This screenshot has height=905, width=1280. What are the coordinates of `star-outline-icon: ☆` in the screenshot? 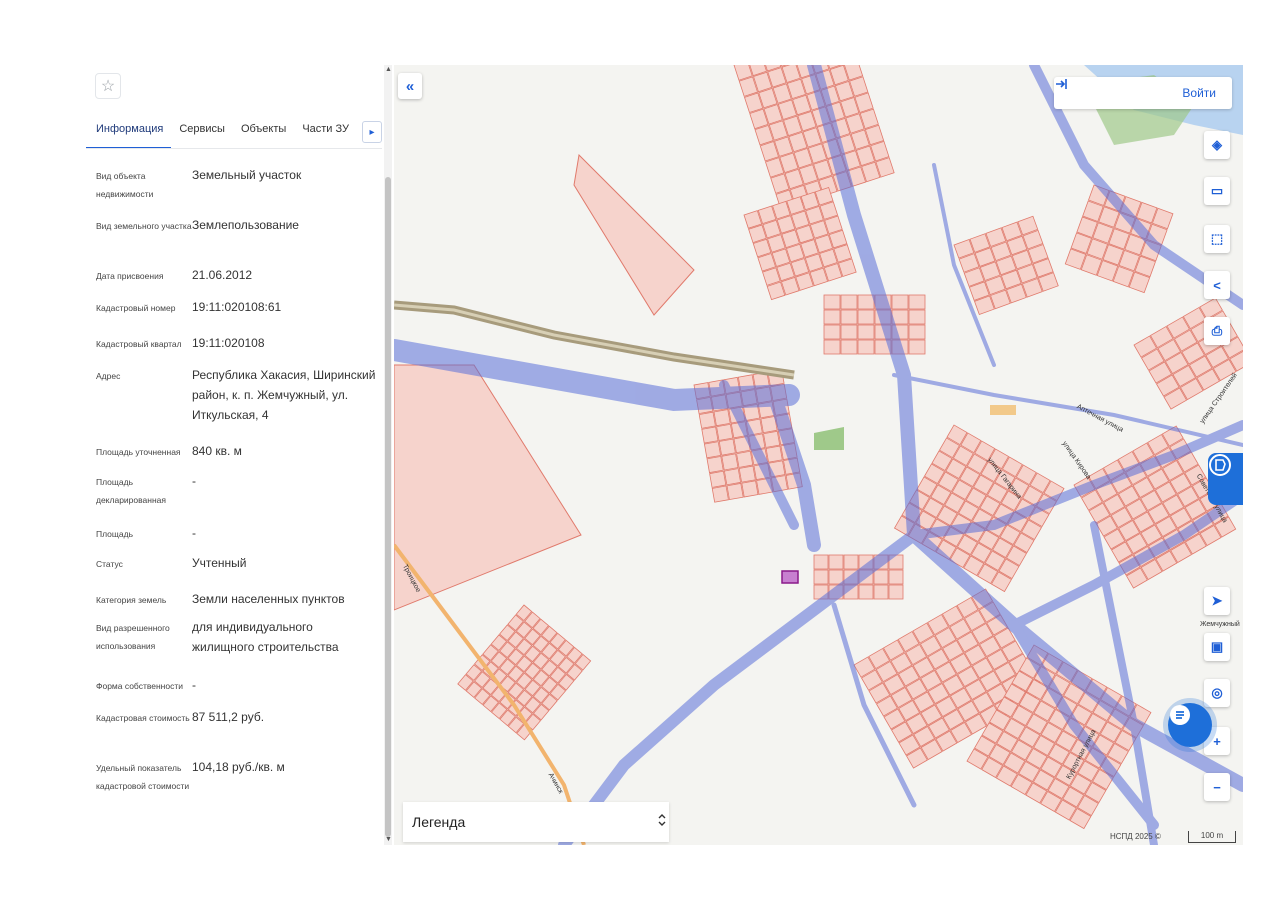 It's located at (108, 86).